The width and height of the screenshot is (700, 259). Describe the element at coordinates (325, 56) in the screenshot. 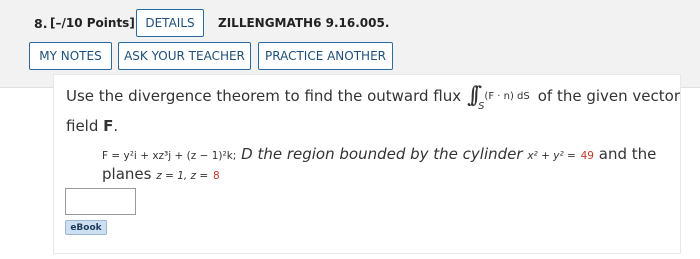

I see `practice-another-button: PRACTICE ANOTHER` at that location.